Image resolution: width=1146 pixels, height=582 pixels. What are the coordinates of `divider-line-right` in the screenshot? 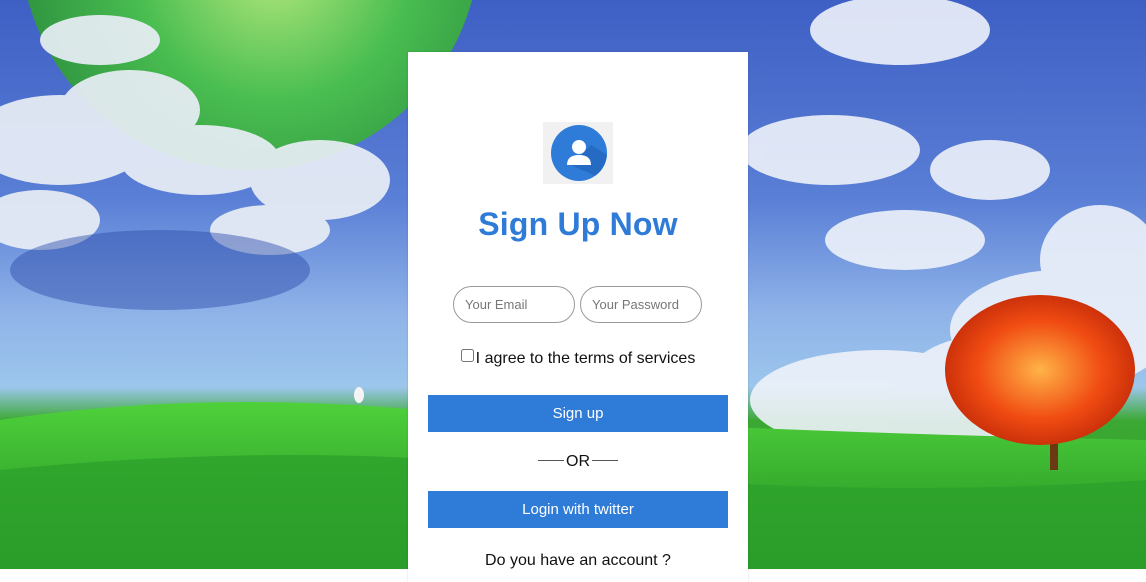 It's located at (605, 460).